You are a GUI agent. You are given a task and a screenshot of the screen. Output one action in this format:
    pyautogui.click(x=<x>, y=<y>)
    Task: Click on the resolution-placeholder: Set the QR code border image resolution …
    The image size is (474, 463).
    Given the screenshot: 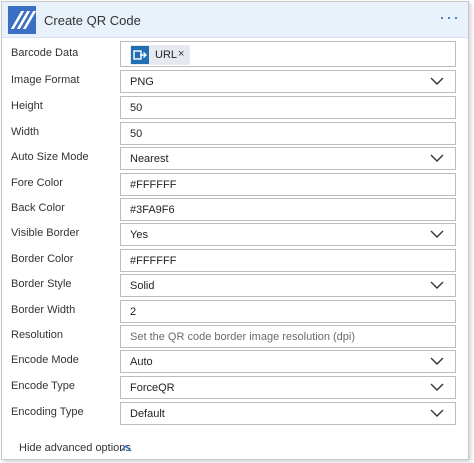 What is the action you would take?
    pyautogui.click(x=243, y=337)
    